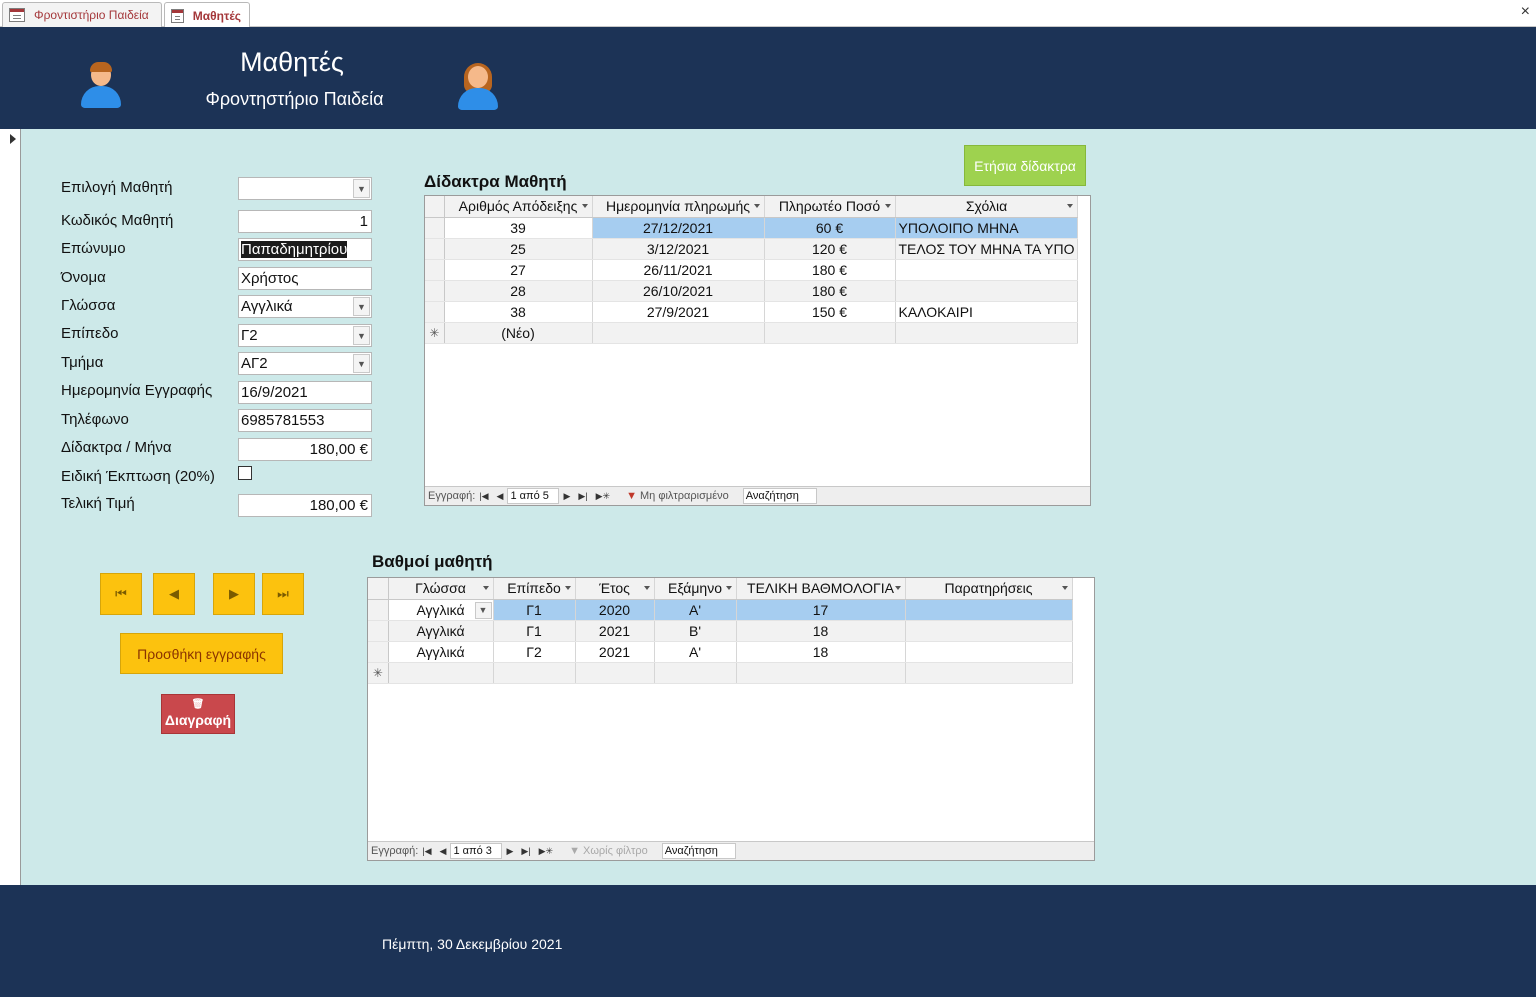 The image size is (1536, 997). What do you see at coordinates (198, 714) in the screenshot?
I see `delete-button: 🗑 Διαγραφή` at bounding box center [198, 714].